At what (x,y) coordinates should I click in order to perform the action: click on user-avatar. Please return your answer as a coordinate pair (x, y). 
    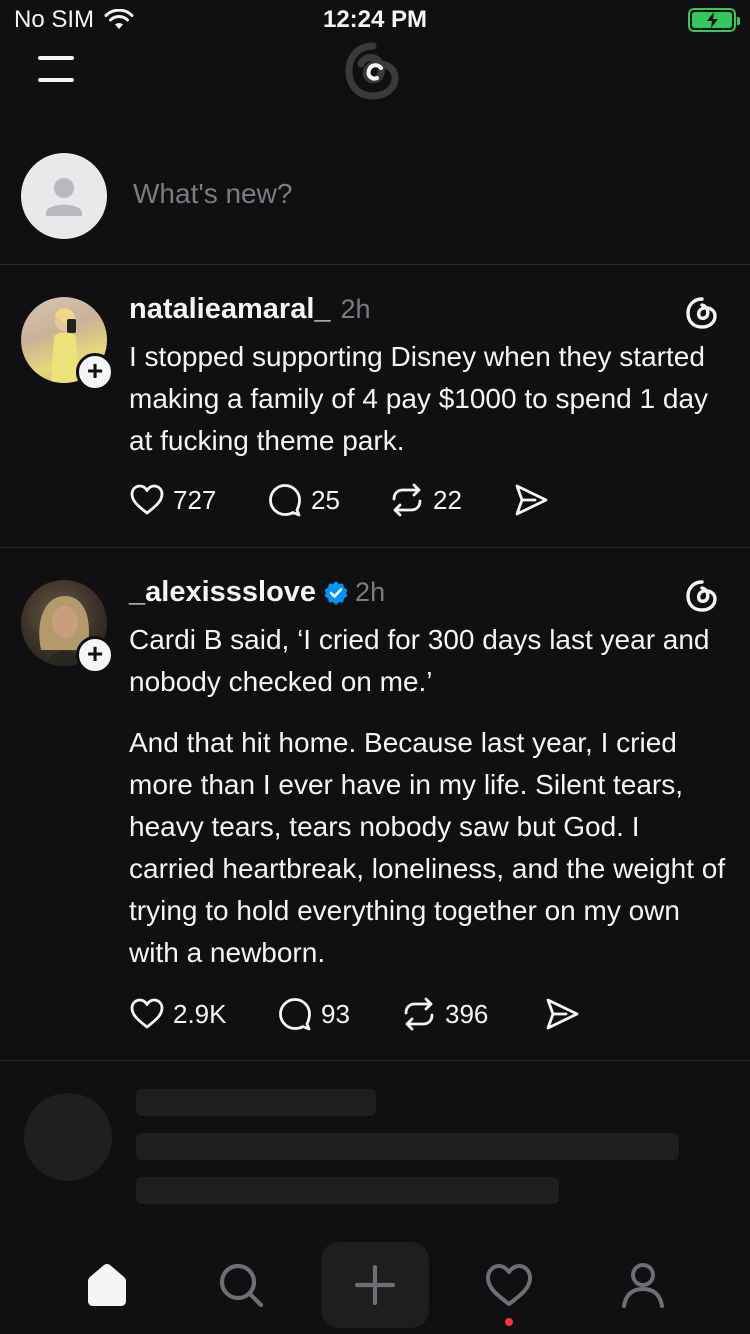
    Looking at the image, I should click on (64, 196).